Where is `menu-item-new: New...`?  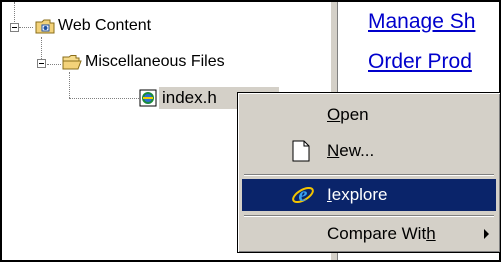 menu-item-new: New... is located at coordinates (369, 151).